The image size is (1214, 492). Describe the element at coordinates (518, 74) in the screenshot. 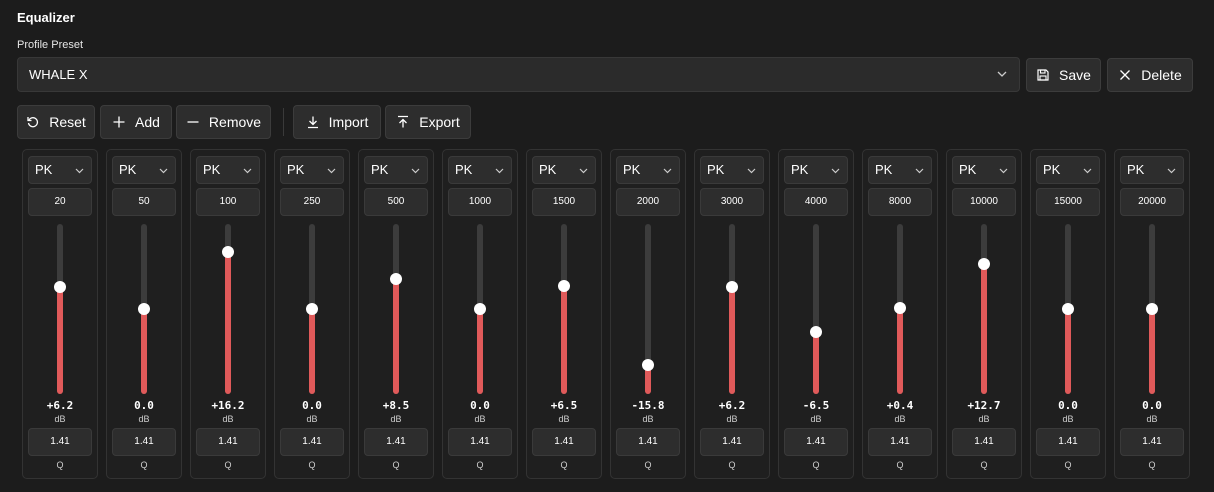

I see `profile-preset-select: WHALE X` at that location.